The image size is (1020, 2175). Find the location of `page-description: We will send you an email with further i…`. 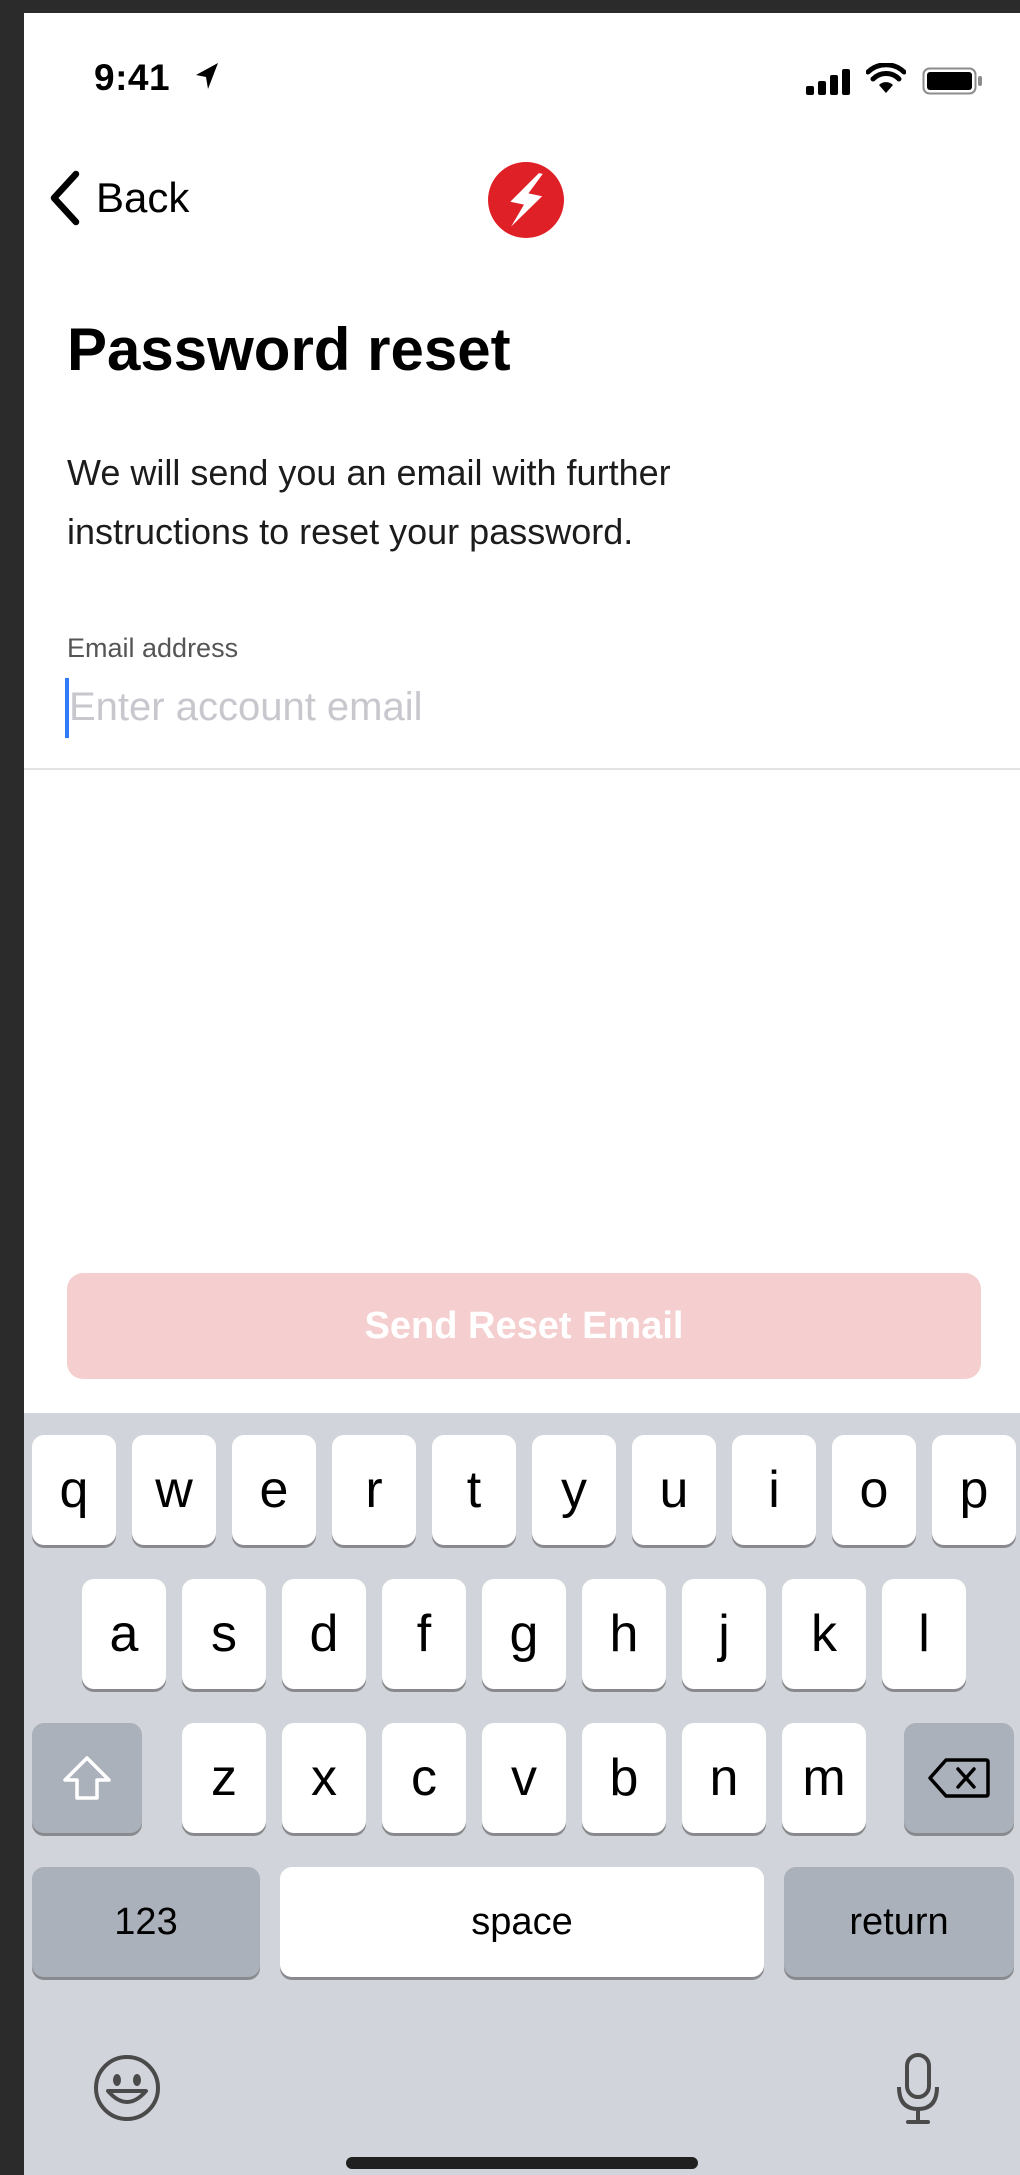

page-description: We will send you an email with further i… is located at coordinates (369, 502).